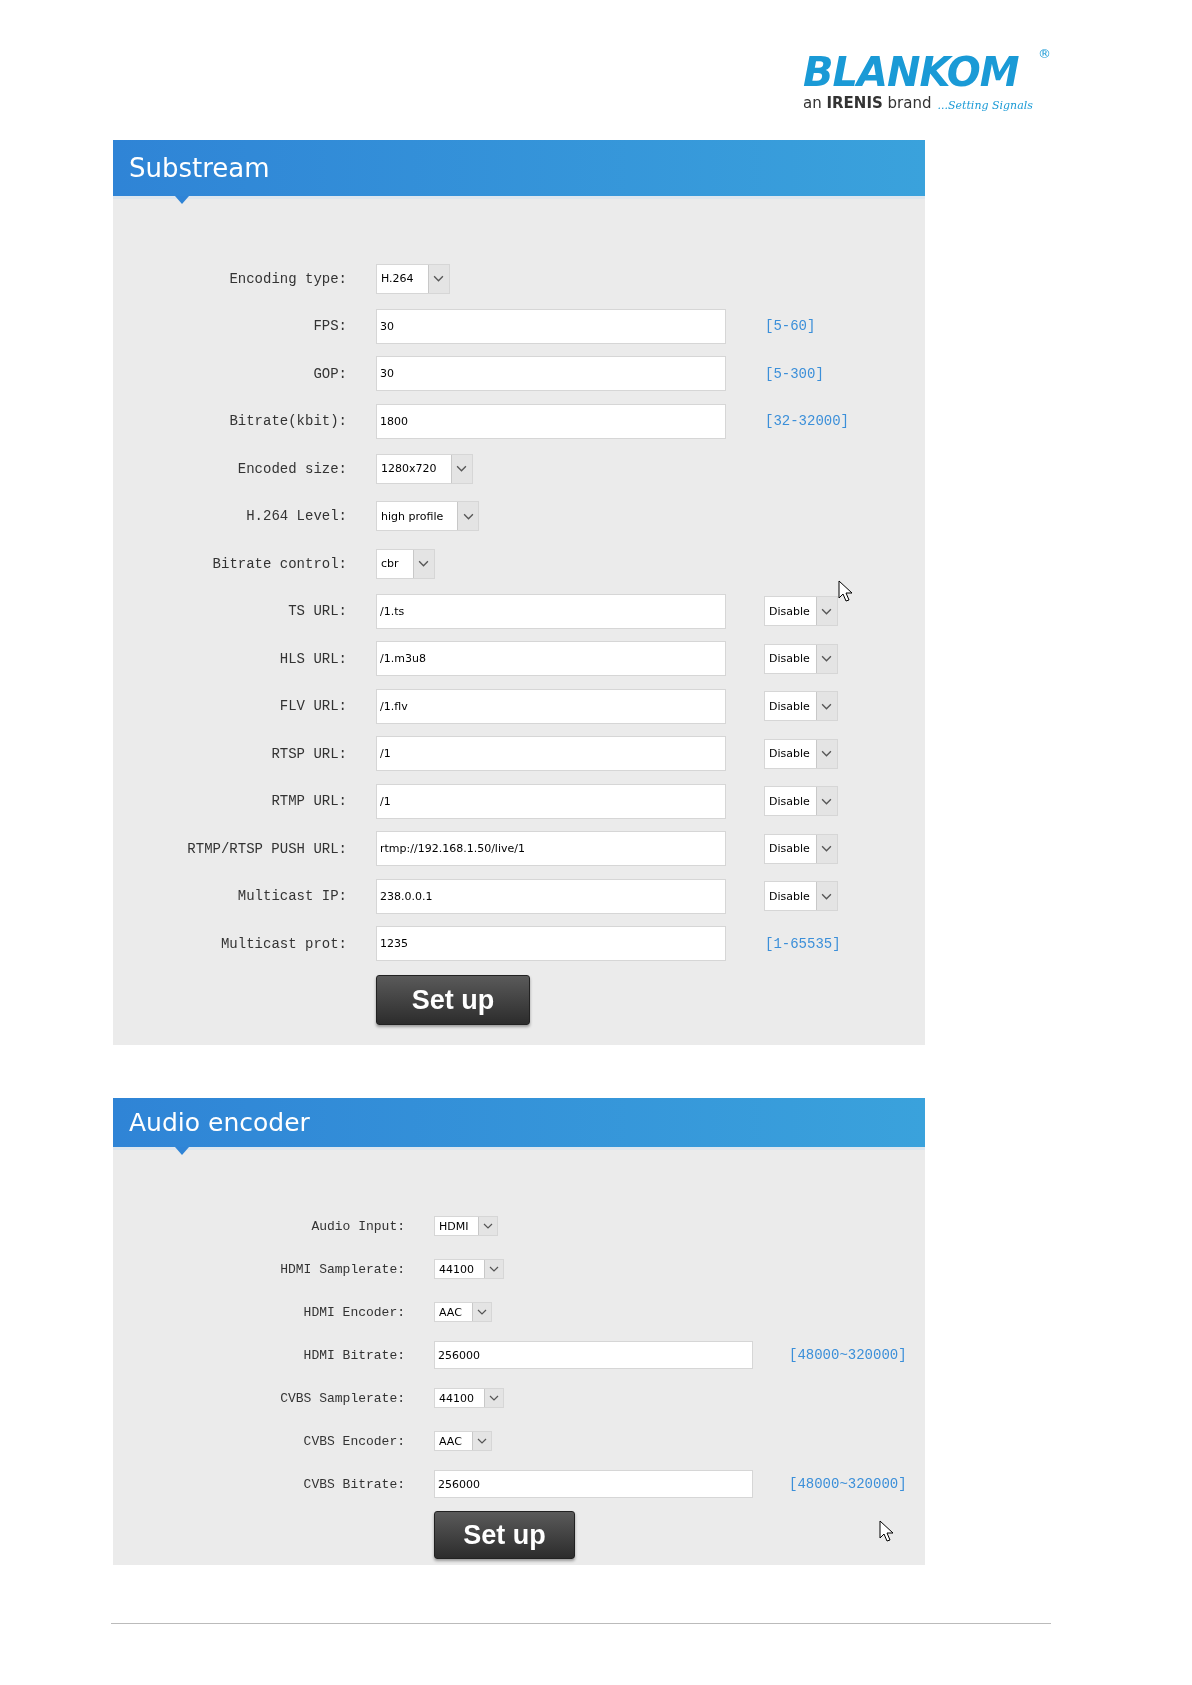 The image size is (1192, 1685). I want to click on brand-slogan: ...Setting Signals, so click(985, 105).